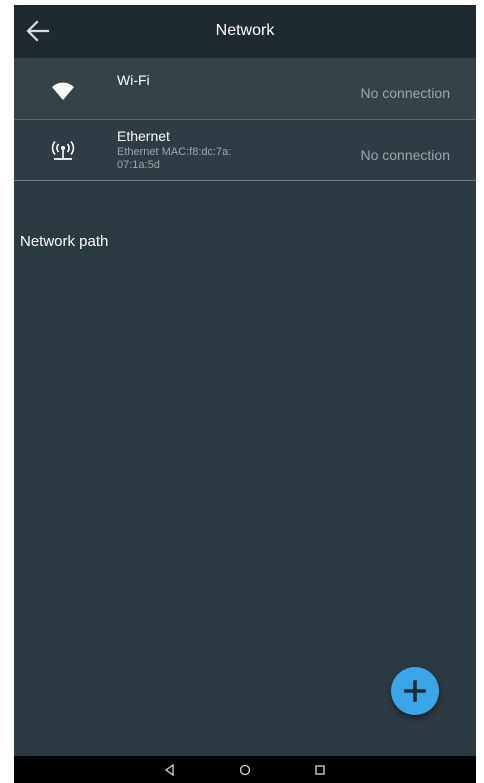 Image resolution: width=484 pixels, height=783 pixels. Describe the element at coordinates (245, 89) in the screenshot. I see `wifi-row: Wi-Fi No connection` at that location.